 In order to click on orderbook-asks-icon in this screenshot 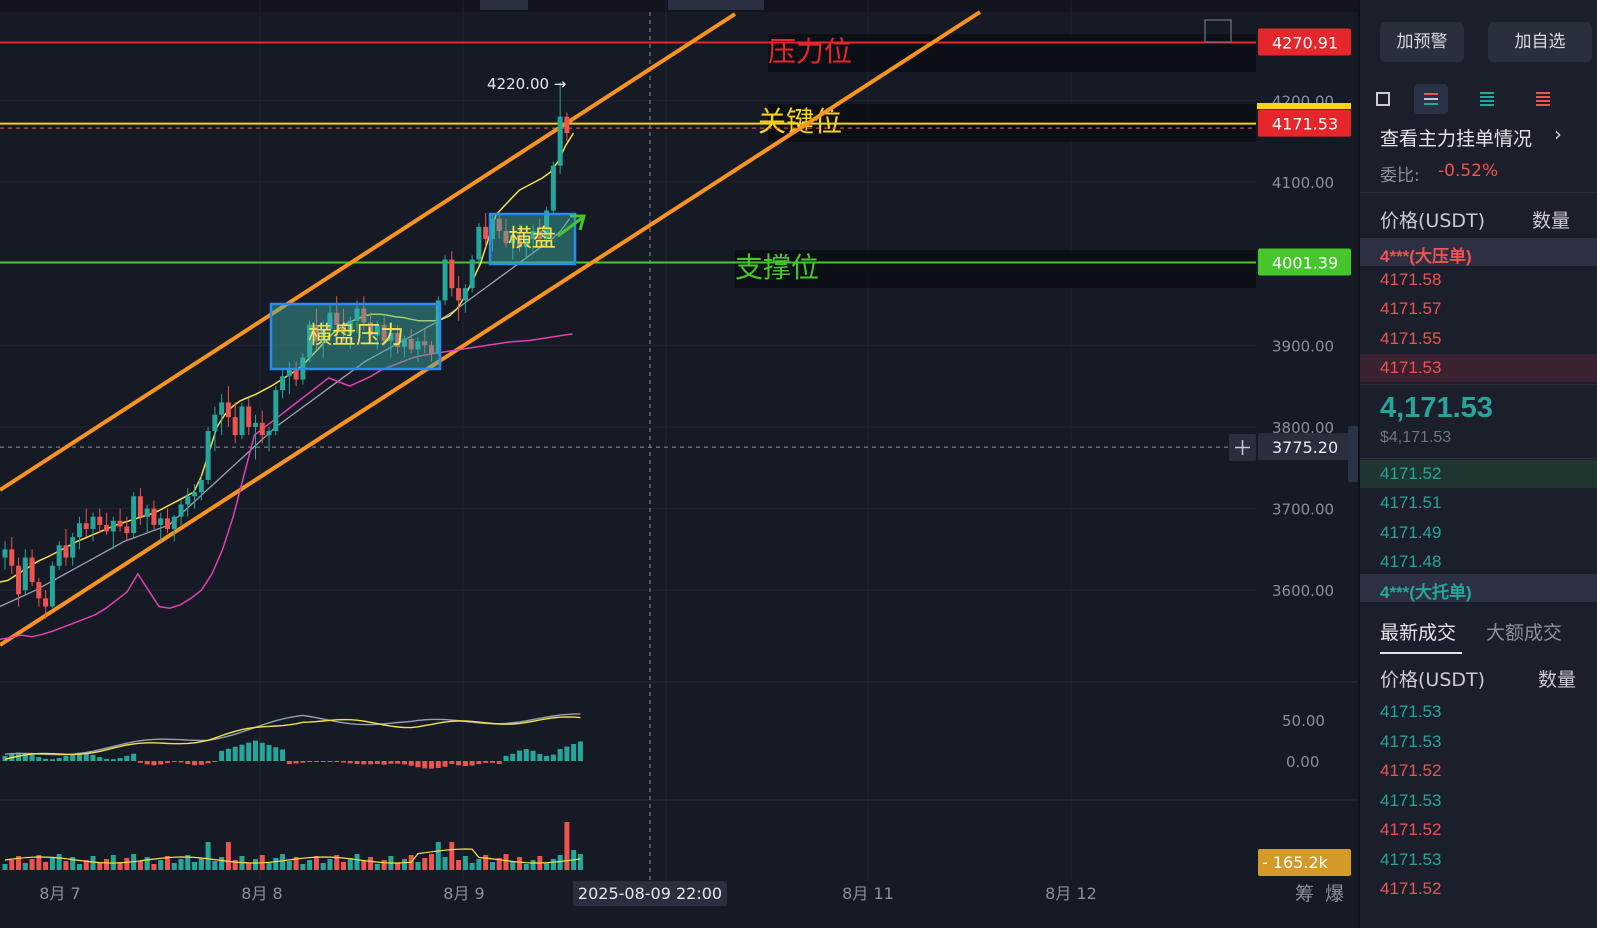, I will do `click(1543, 99)`.